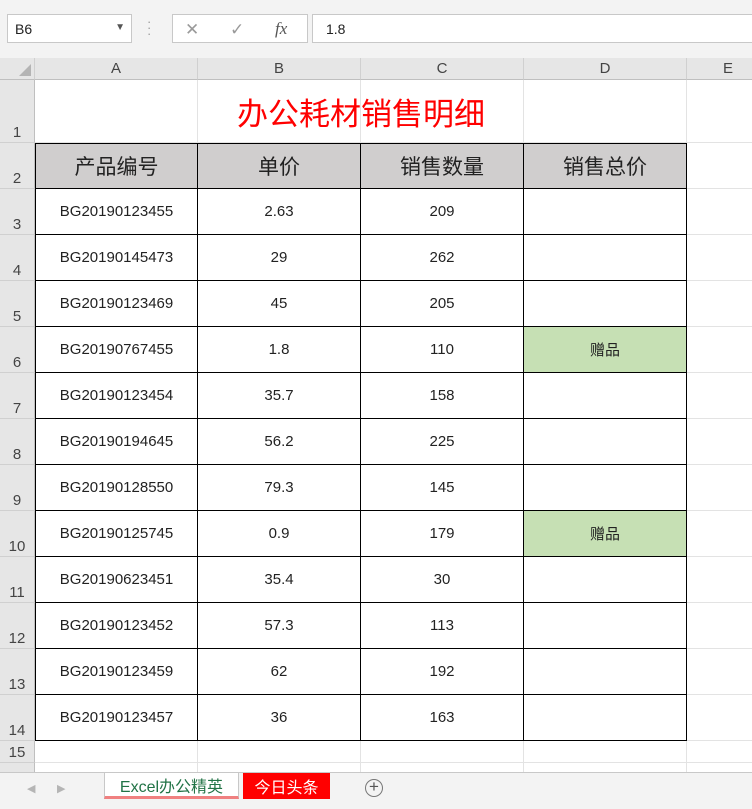 The image size is (752, 809). I want to click on check-icon: ✓, so click(237, 30).